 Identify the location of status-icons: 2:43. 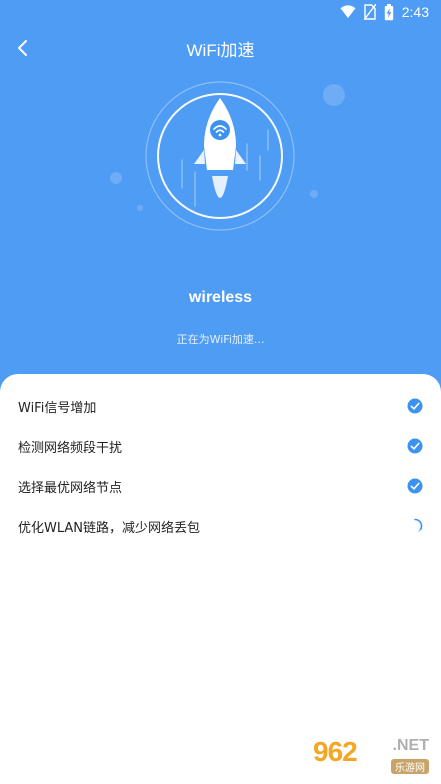
(384, 12).